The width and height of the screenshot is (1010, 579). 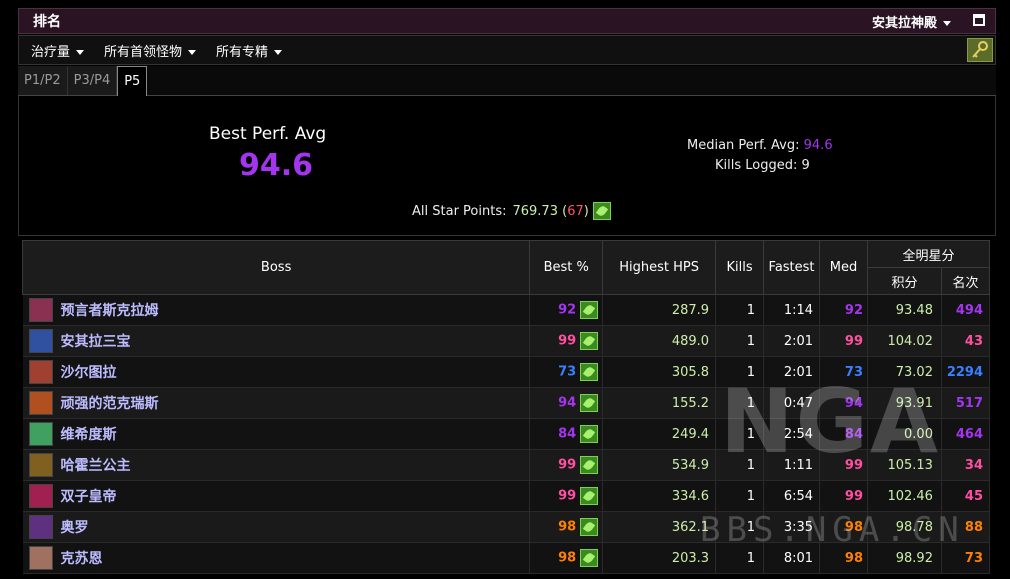 What do you see at coordinates (947, 23) in the screenshot?
I see `chevron-down-icon` at bounding box center [947, 23].